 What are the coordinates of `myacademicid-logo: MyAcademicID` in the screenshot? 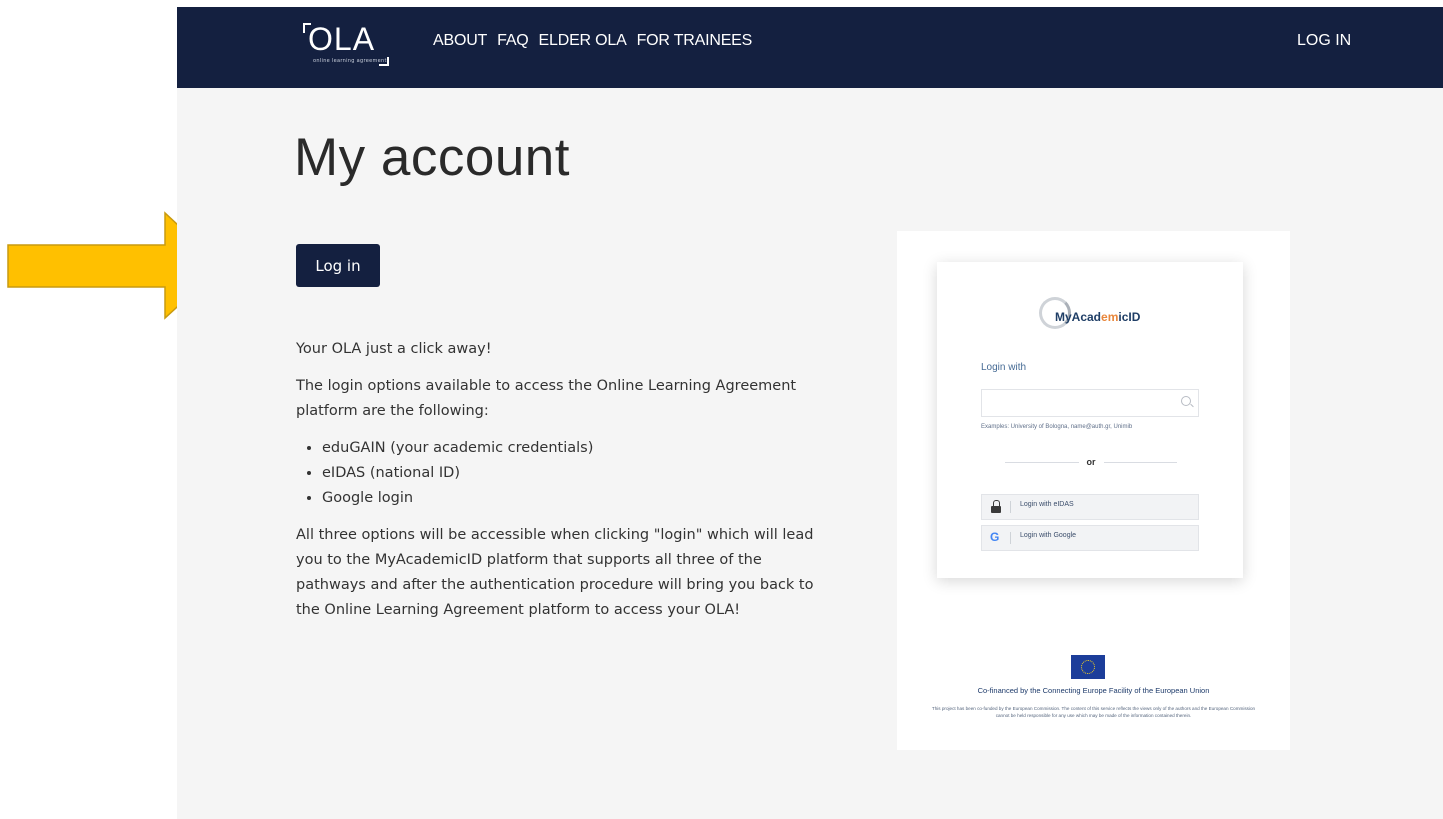 It's located at (1098, 315).